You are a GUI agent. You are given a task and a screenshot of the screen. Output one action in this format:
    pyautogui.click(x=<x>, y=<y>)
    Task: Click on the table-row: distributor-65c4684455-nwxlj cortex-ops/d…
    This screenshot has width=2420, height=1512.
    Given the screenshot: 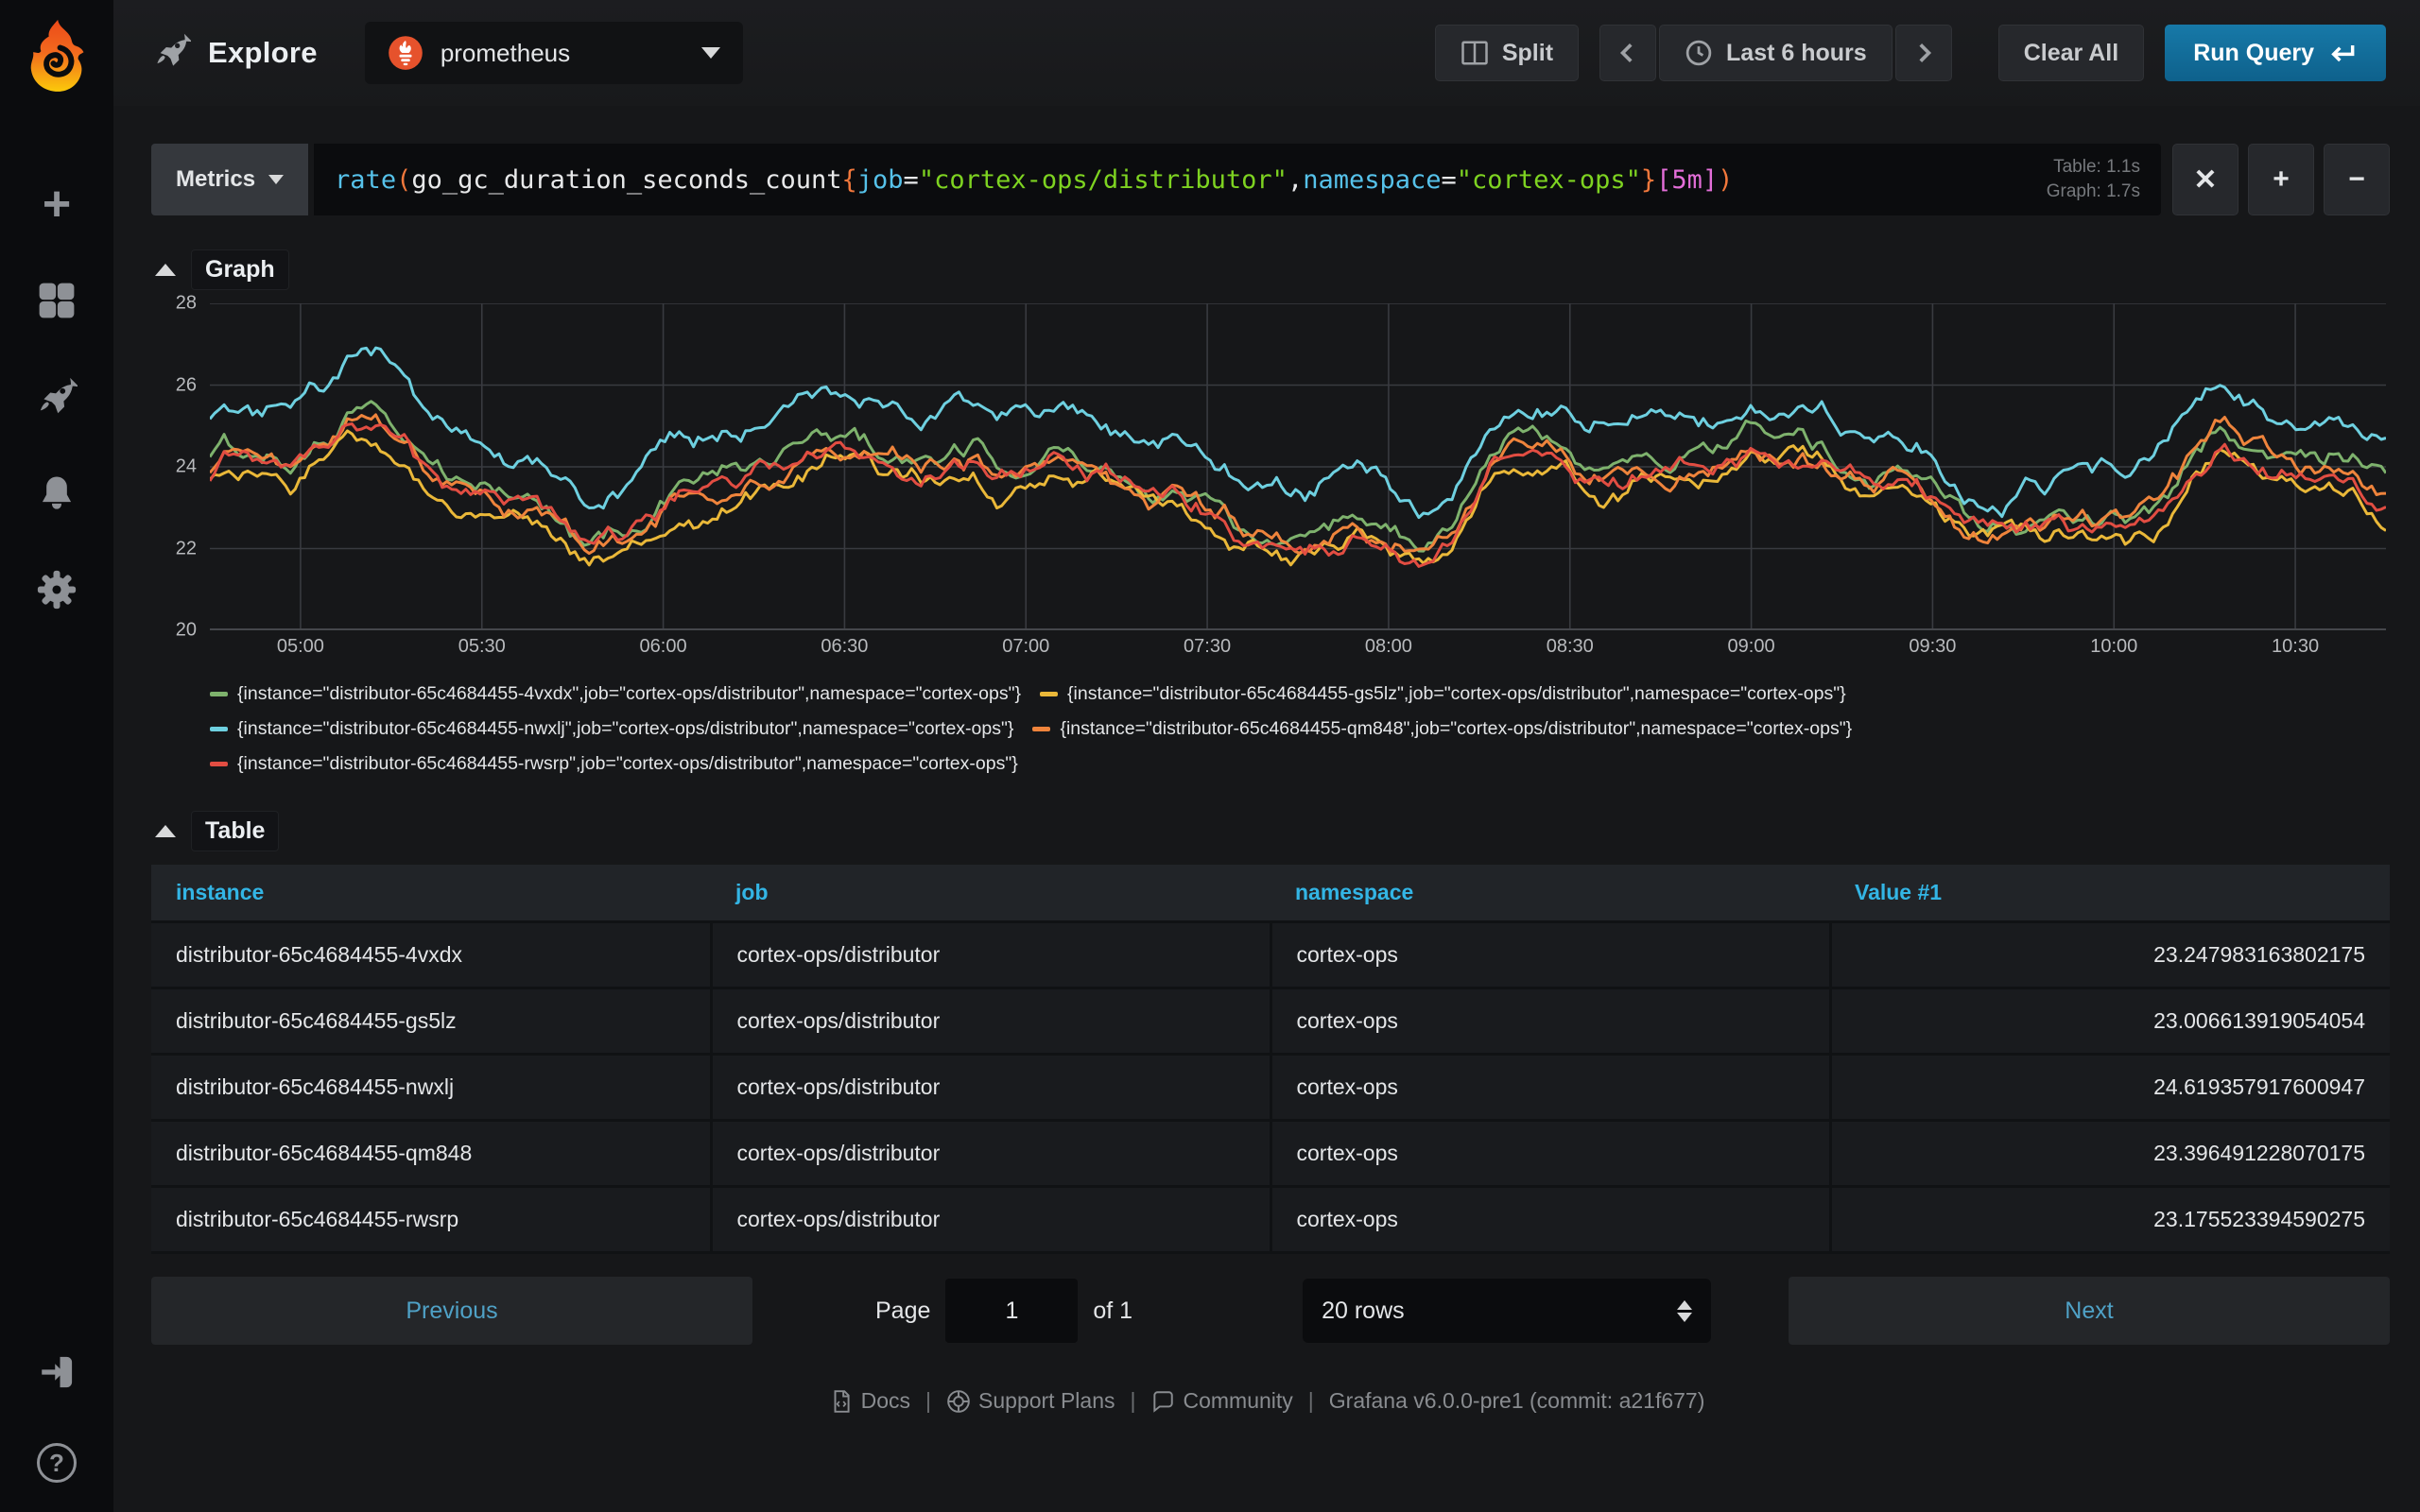 What is the action you would take?
    pyautogui.click(x=1270, y=1088)
    